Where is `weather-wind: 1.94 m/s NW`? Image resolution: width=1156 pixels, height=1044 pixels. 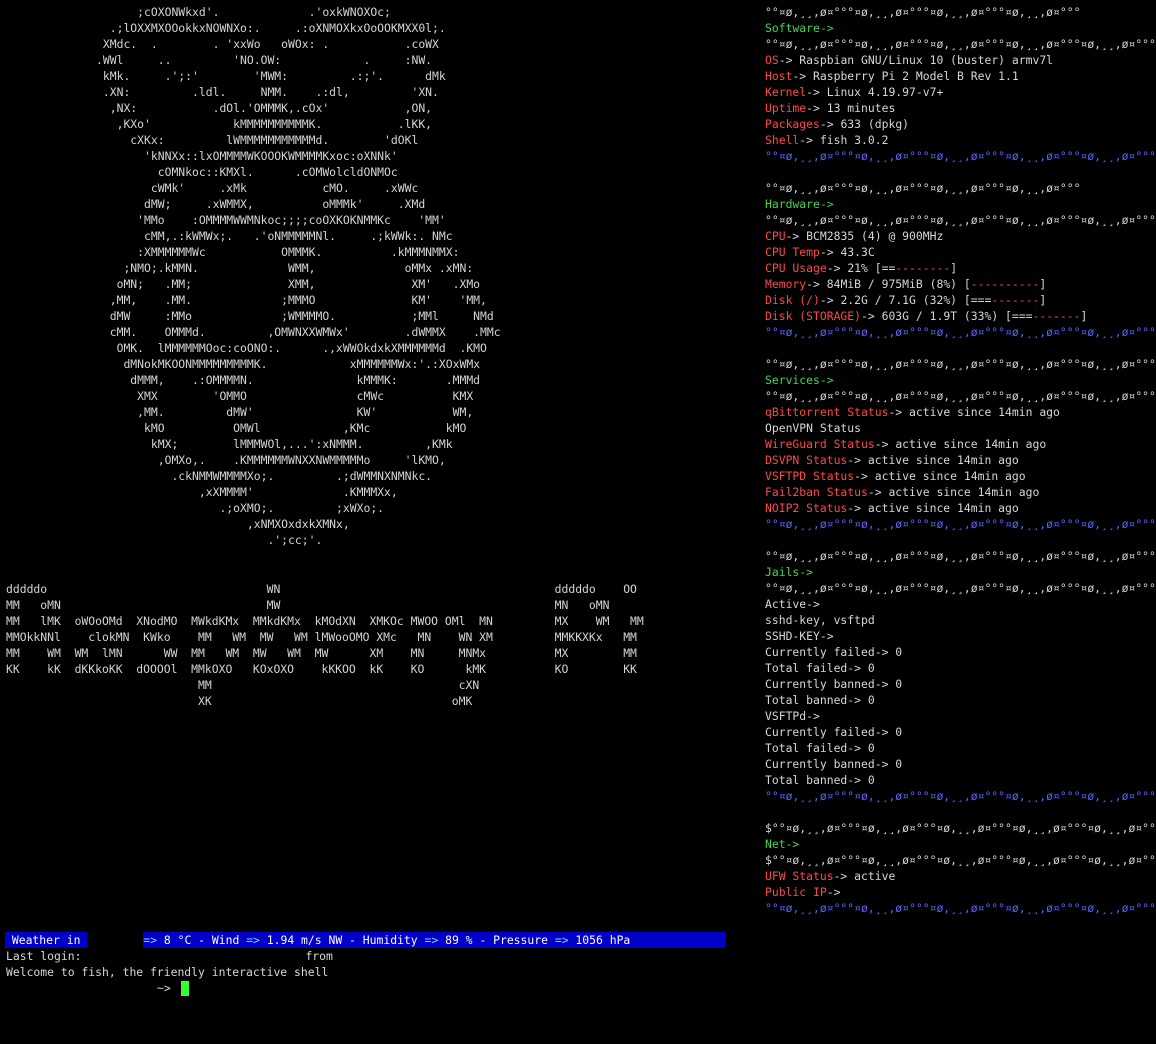 weather-wind: 1.94 m/s NW is located at coordinates (304, 940).